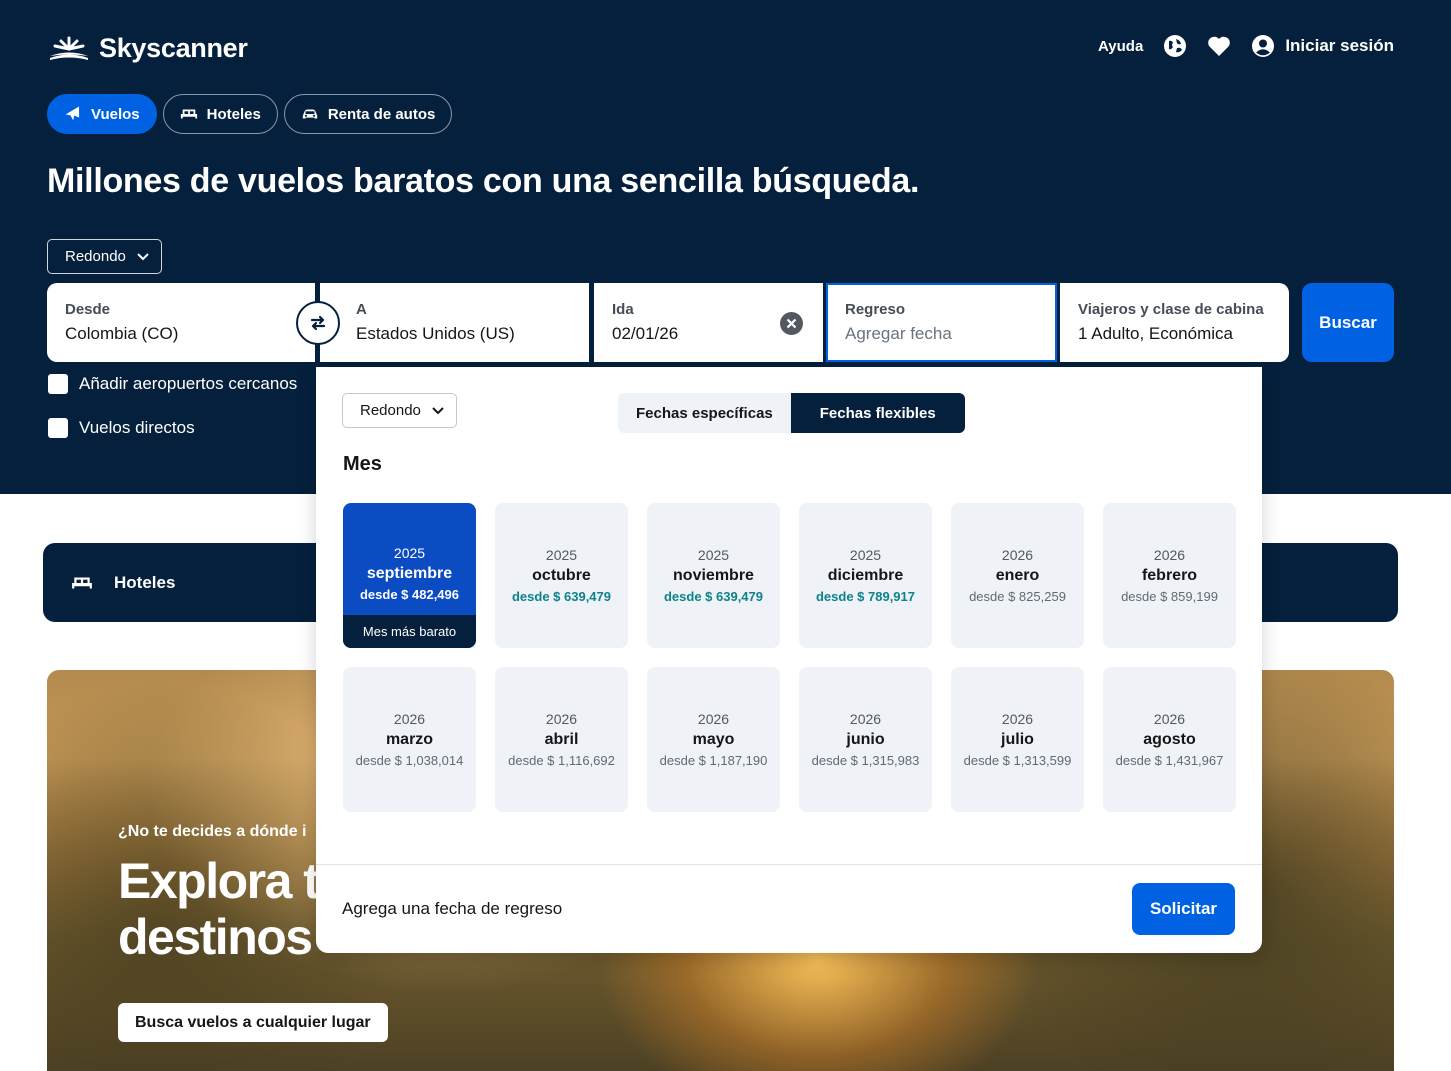  I want to click on skyscanner-logo: Skyscanner, so click(147, 48).